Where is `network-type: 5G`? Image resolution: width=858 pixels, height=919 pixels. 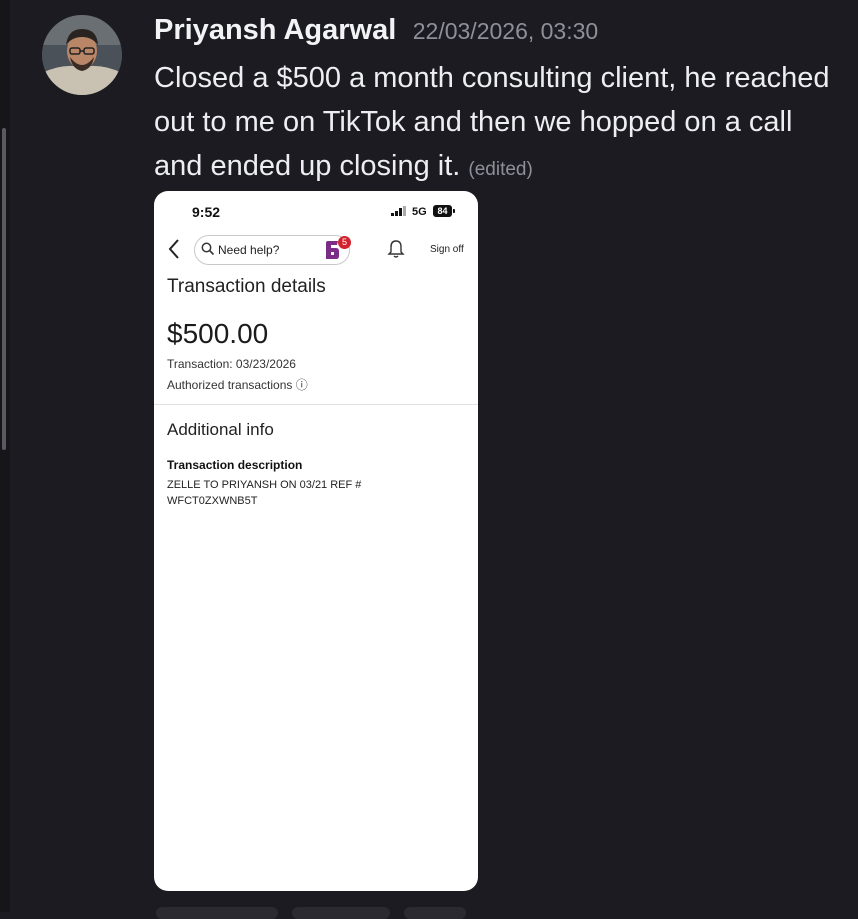 network-type: 5G is located at coordinates (419, 212).